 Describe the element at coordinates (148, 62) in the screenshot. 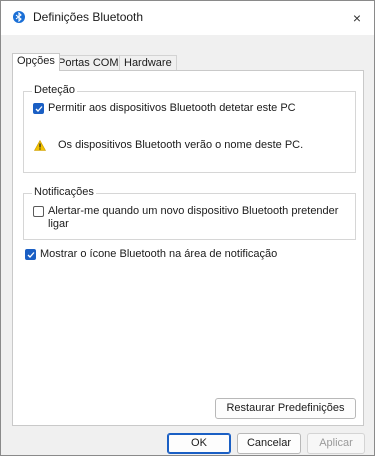

I see `tab-hardware: Hardware` at that location.